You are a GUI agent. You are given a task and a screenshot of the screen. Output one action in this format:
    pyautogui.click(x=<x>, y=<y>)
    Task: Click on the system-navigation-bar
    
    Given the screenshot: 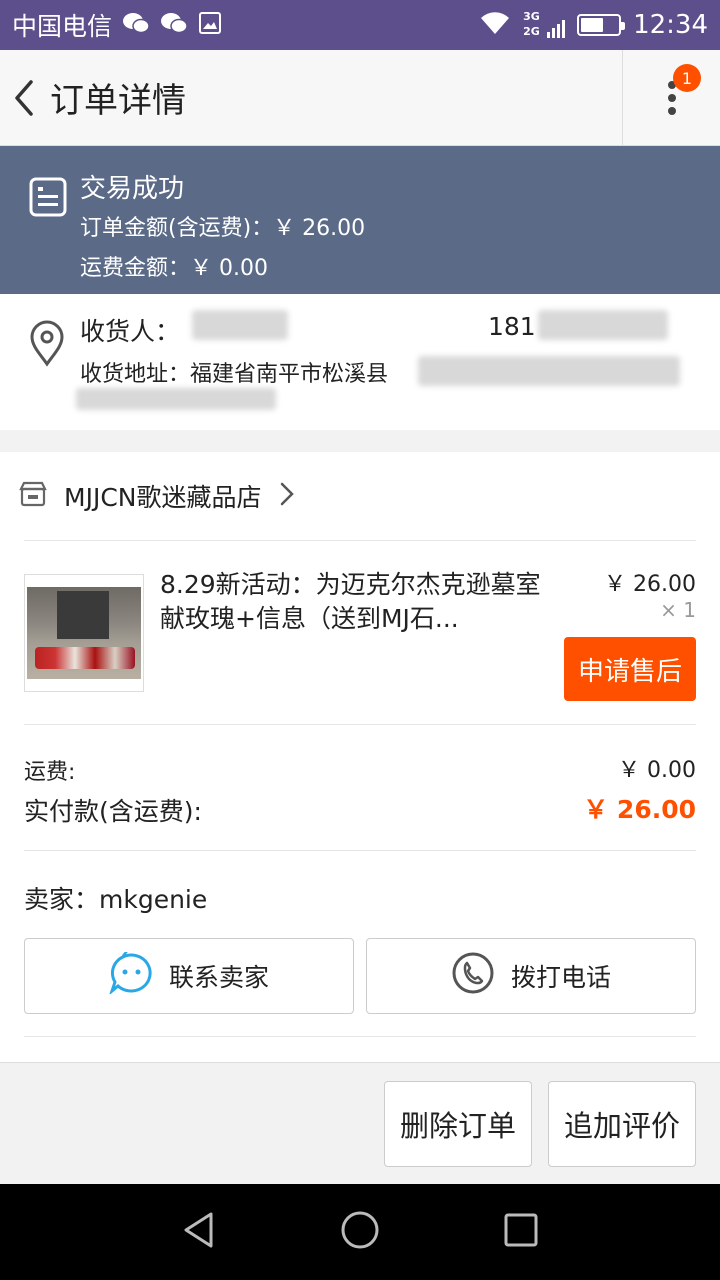 What is the action you would take?
    pyautogui.click(x=360, y=1232)
    